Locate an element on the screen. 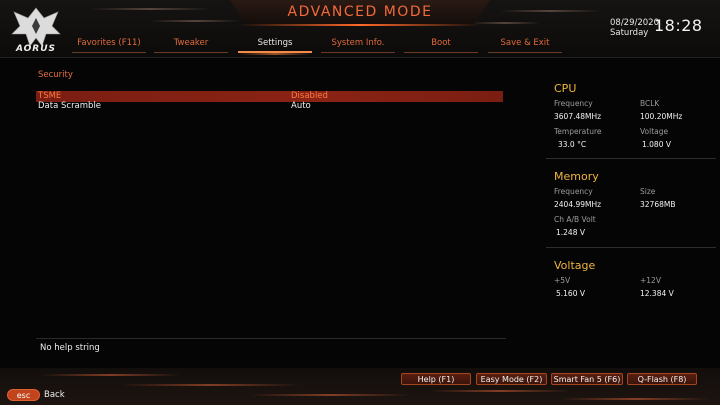  help-divider is located at coordinates (271, 338).